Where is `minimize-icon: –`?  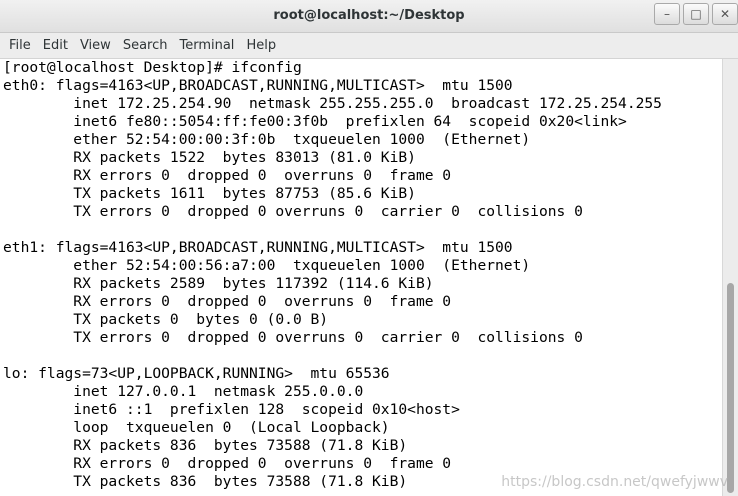 minimize-icon: – is located at coordinates (667, 14).